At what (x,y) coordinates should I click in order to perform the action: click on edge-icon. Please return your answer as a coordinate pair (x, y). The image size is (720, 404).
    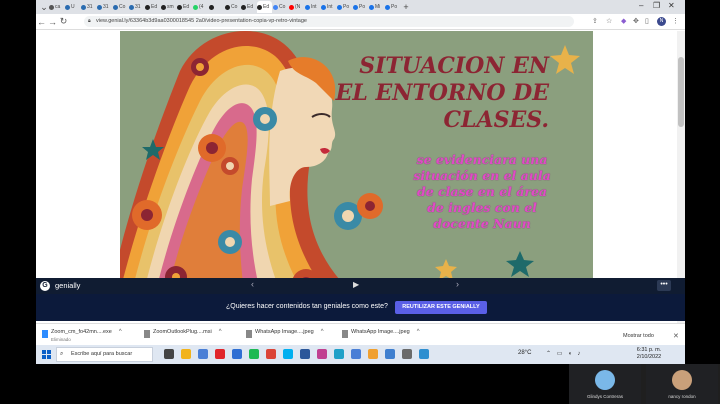
    Looking at the image, I should click on (339, 354).